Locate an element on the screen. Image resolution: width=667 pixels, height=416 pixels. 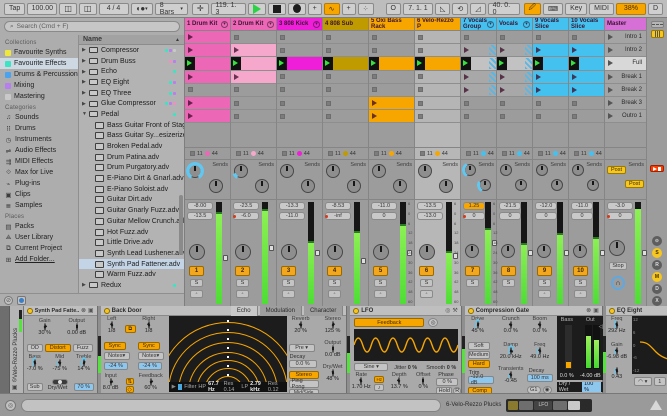
record-button is located at coordinates (296, 8).